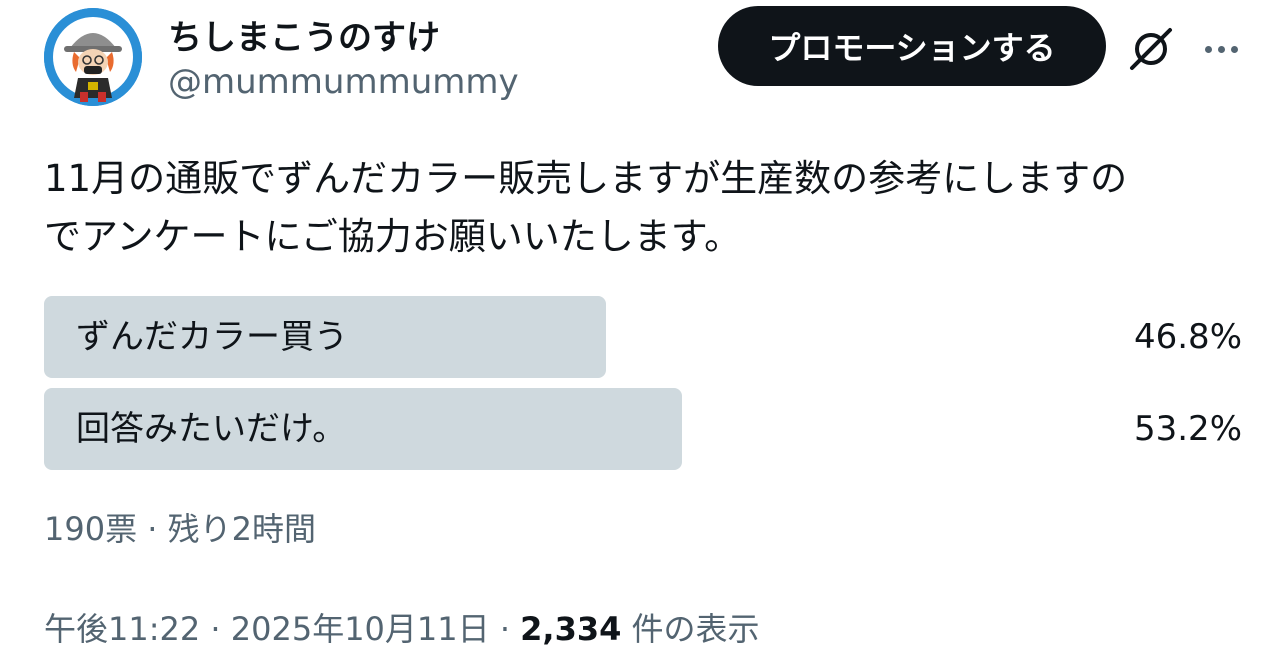 This screenshot has width=1284, height=661. What do you see at coordinates (570, 629) in the screenshot?
I see `views-count: 2,334` at bounding box center [570, 629].